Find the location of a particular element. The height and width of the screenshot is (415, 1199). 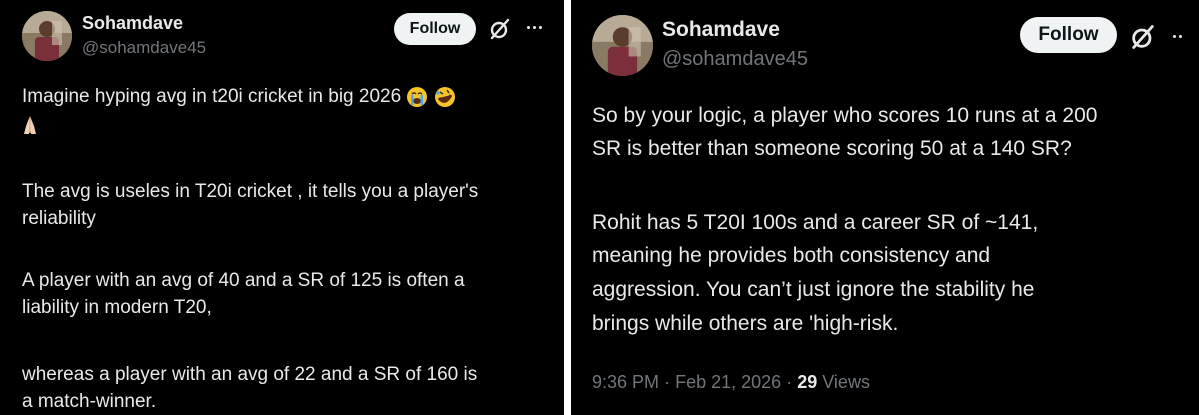

tweet-text: meaning he provides both consistency and is located at coordinates (791, 255).